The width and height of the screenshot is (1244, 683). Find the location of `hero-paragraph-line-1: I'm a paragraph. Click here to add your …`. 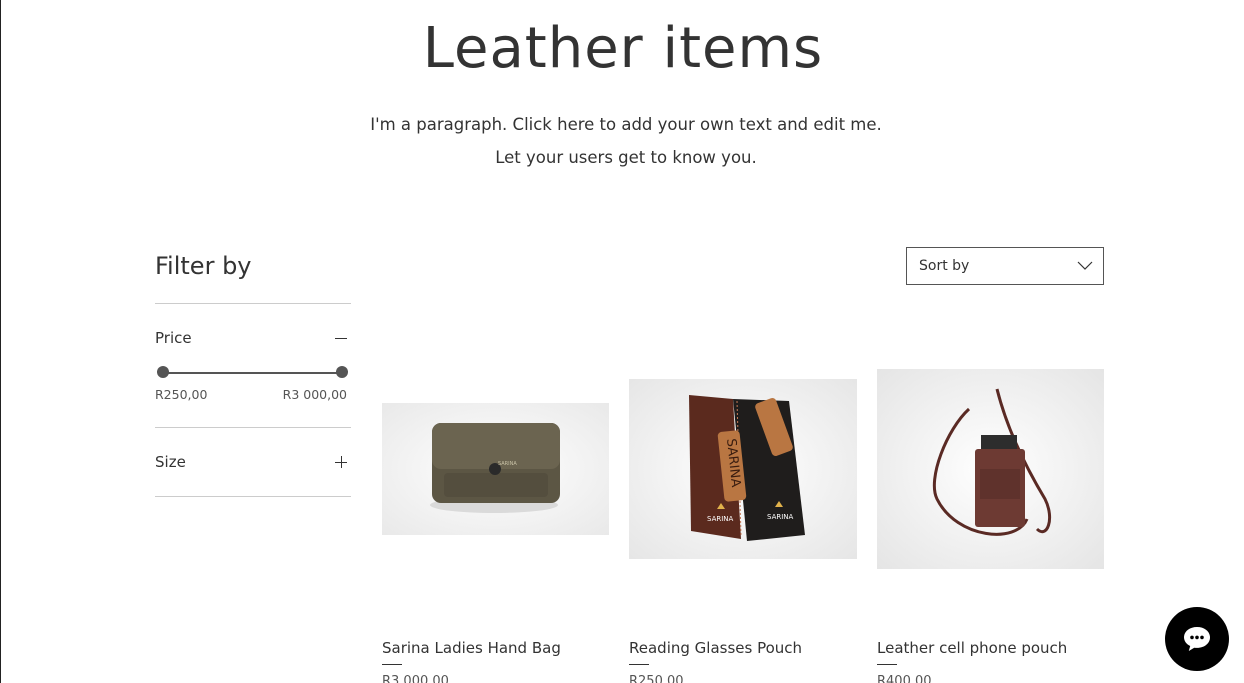

hero-paragraph-line-1: I'm a paragraph. Click here to add your … is located at coordinates (626, 124).